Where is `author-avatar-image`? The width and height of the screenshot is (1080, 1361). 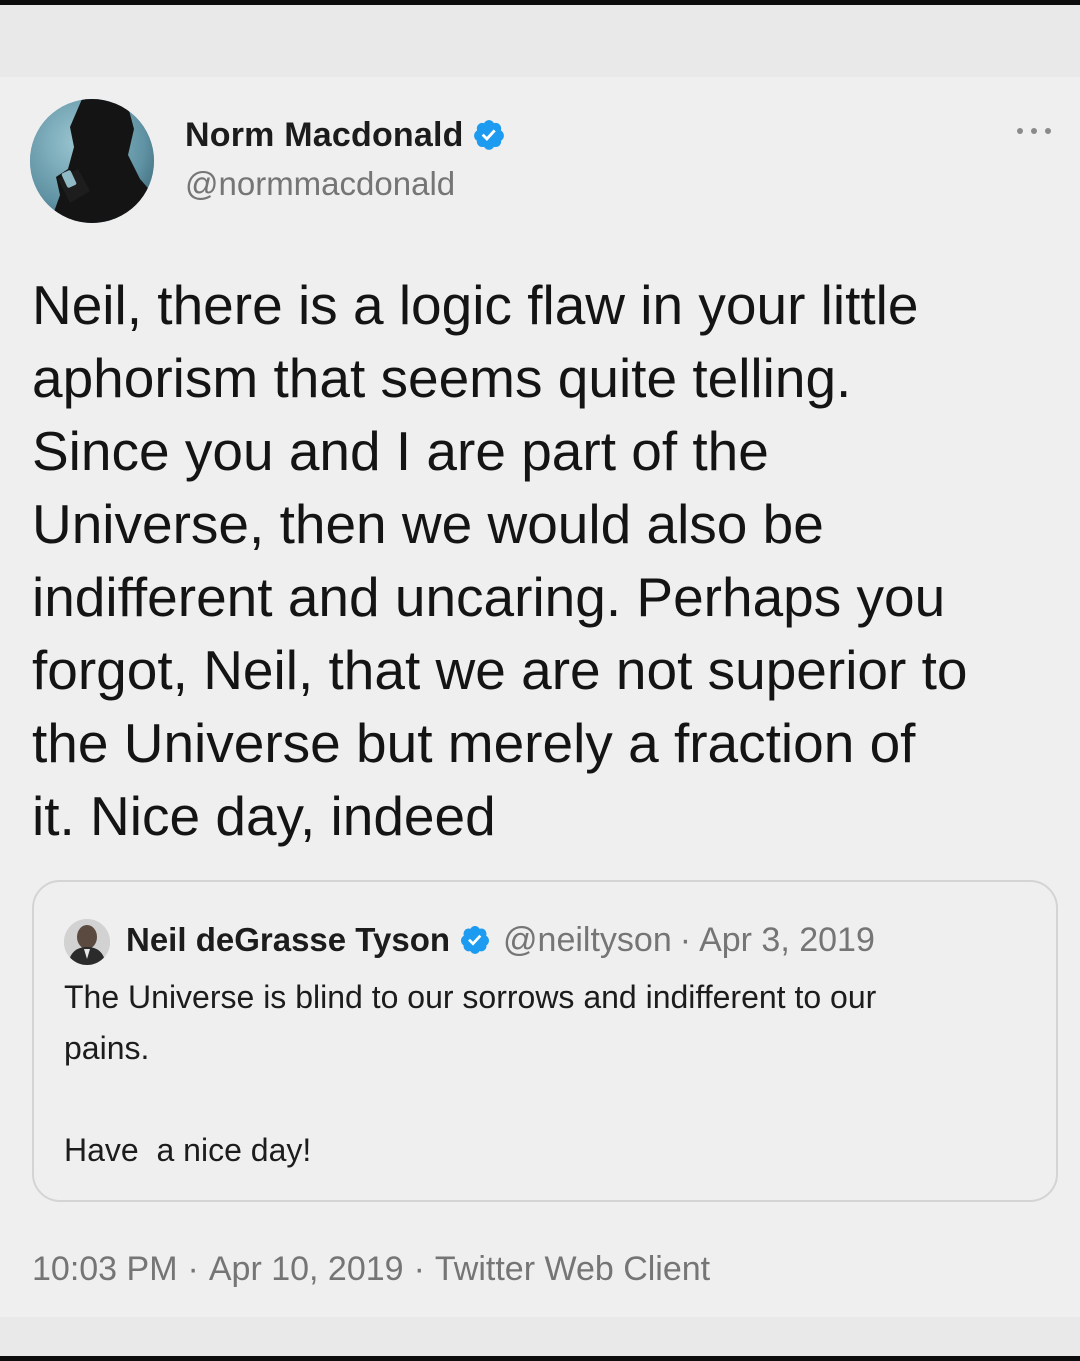
author-avatar-image is located at coordinates (92, 161).